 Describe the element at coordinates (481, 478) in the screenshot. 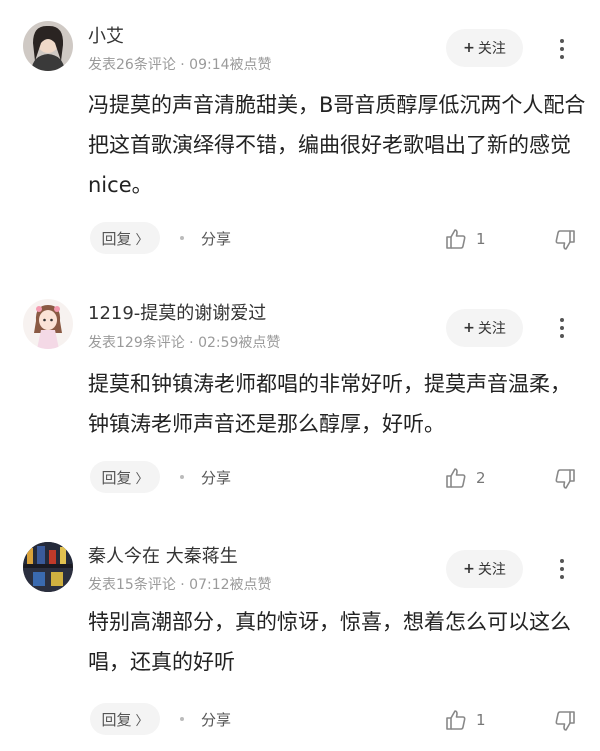

I see `like-count: 2` at that location.